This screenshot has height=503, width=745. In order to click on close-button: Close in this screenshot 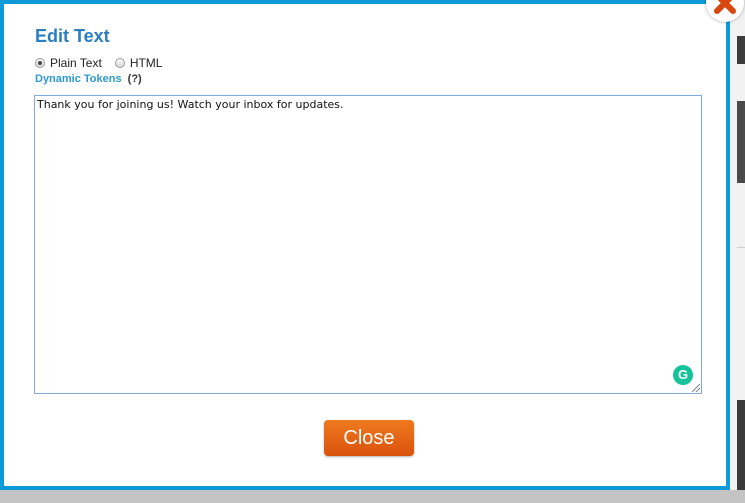, I will do `click(369, 438)`.